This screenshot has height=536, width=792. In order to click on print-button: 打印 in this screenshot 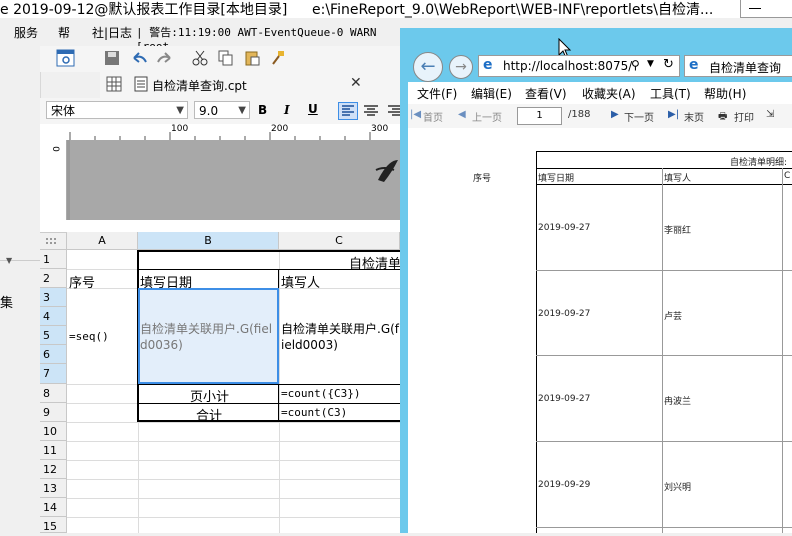, I will do `click(744, 116)`.